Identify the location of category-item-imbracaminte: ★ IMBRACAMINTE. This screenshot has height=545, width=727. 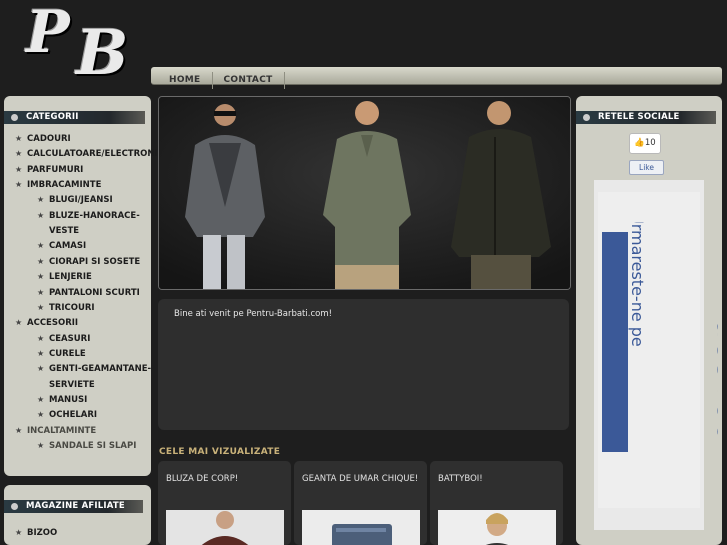
(58, 185).